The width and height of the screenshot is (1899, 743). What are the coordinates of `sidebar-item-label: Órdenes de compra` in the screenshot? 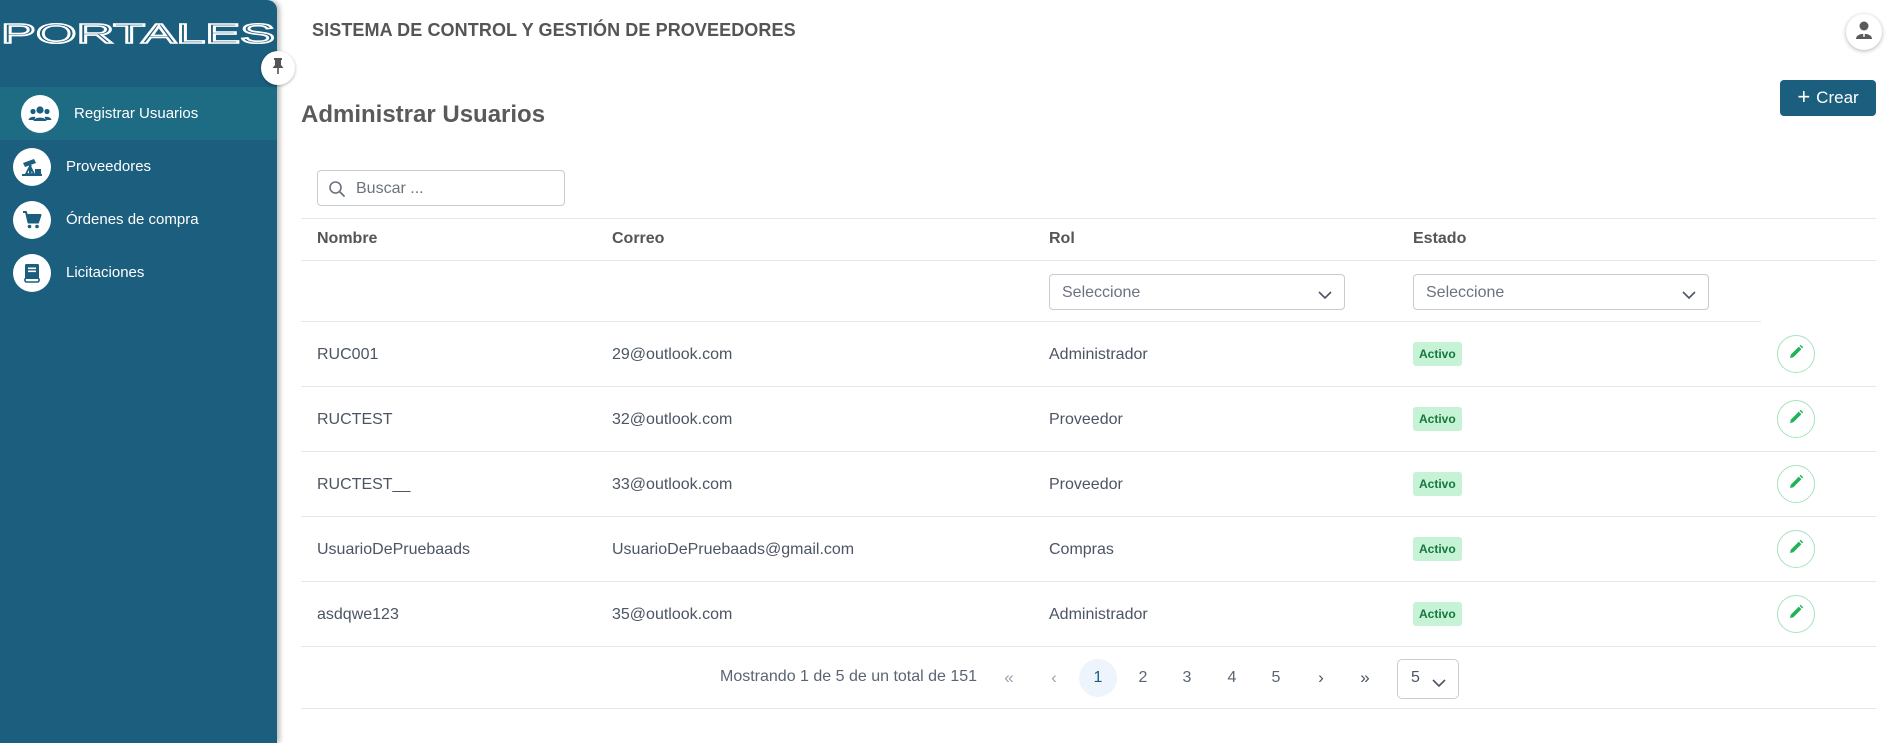 It's located at (132, 219).